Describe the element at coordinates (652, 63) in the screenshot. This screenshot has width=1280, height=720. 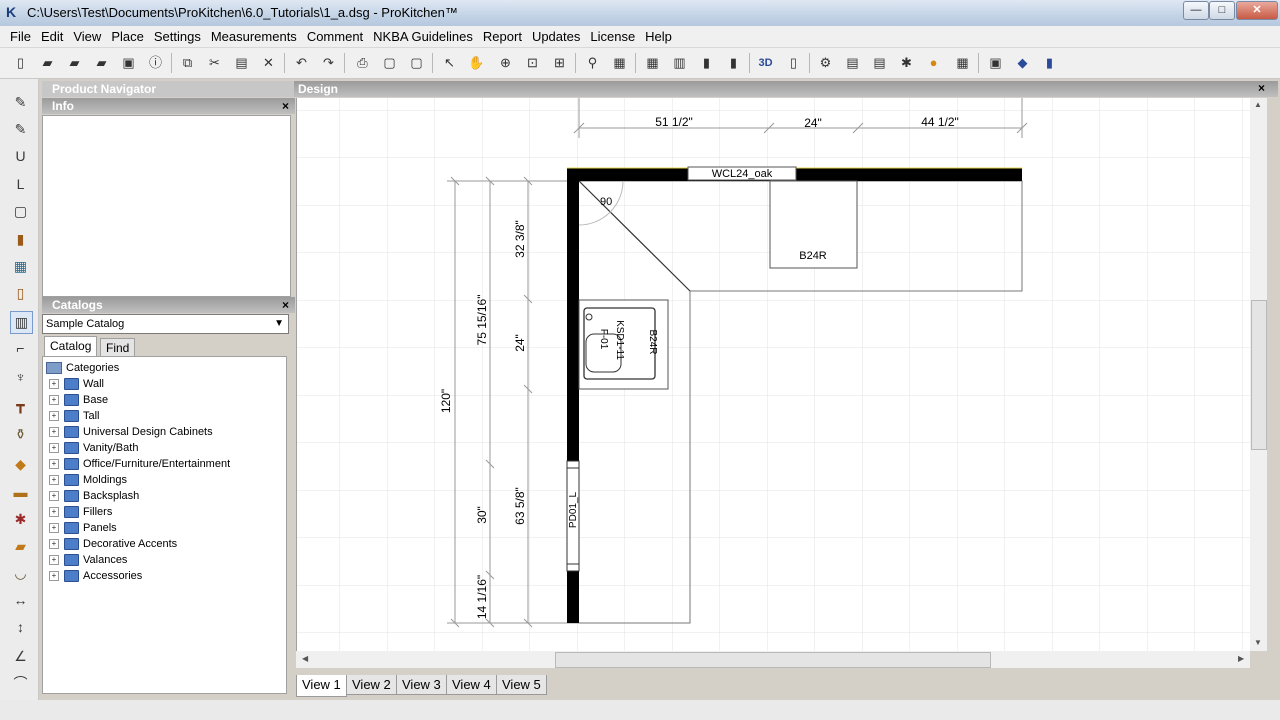
I see `grid-icon: ▦` at that location.